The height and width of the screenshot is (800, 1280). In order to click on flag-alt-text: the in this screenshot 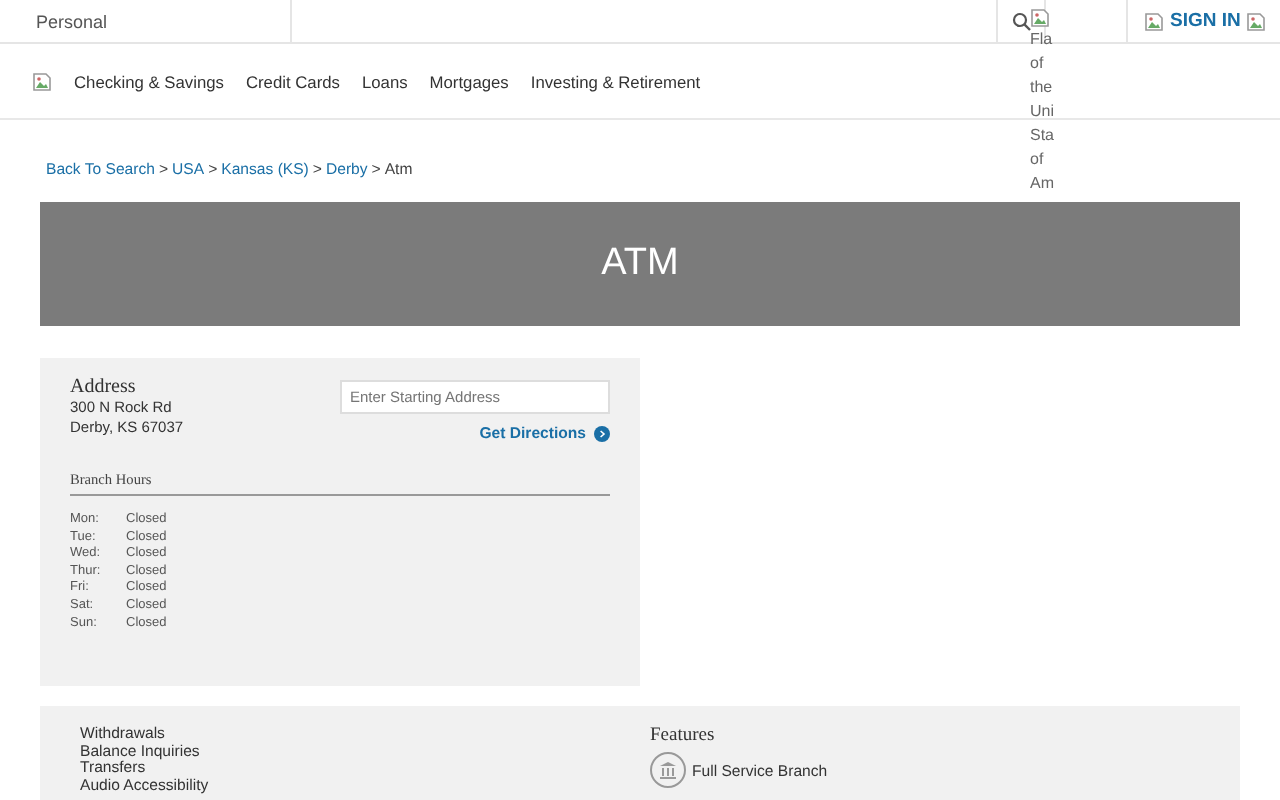, I will do `click(1042, 88)`.